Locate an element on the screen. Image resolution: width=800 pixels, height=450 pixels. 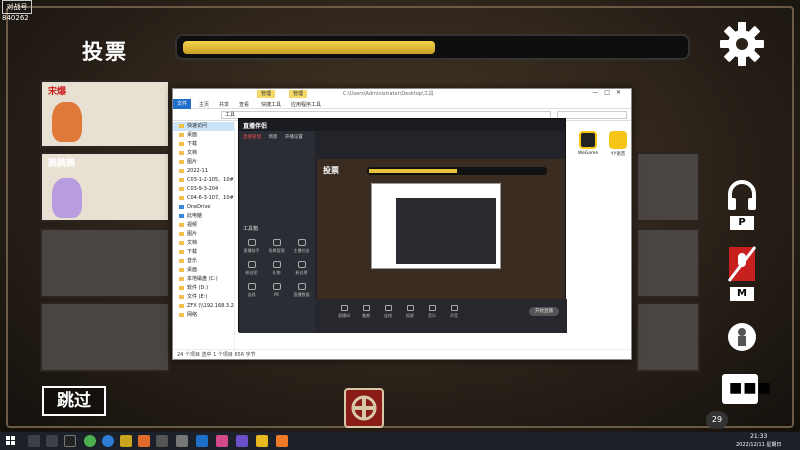
go-live-button: 开始直播 is located at coordinates (544, 311).